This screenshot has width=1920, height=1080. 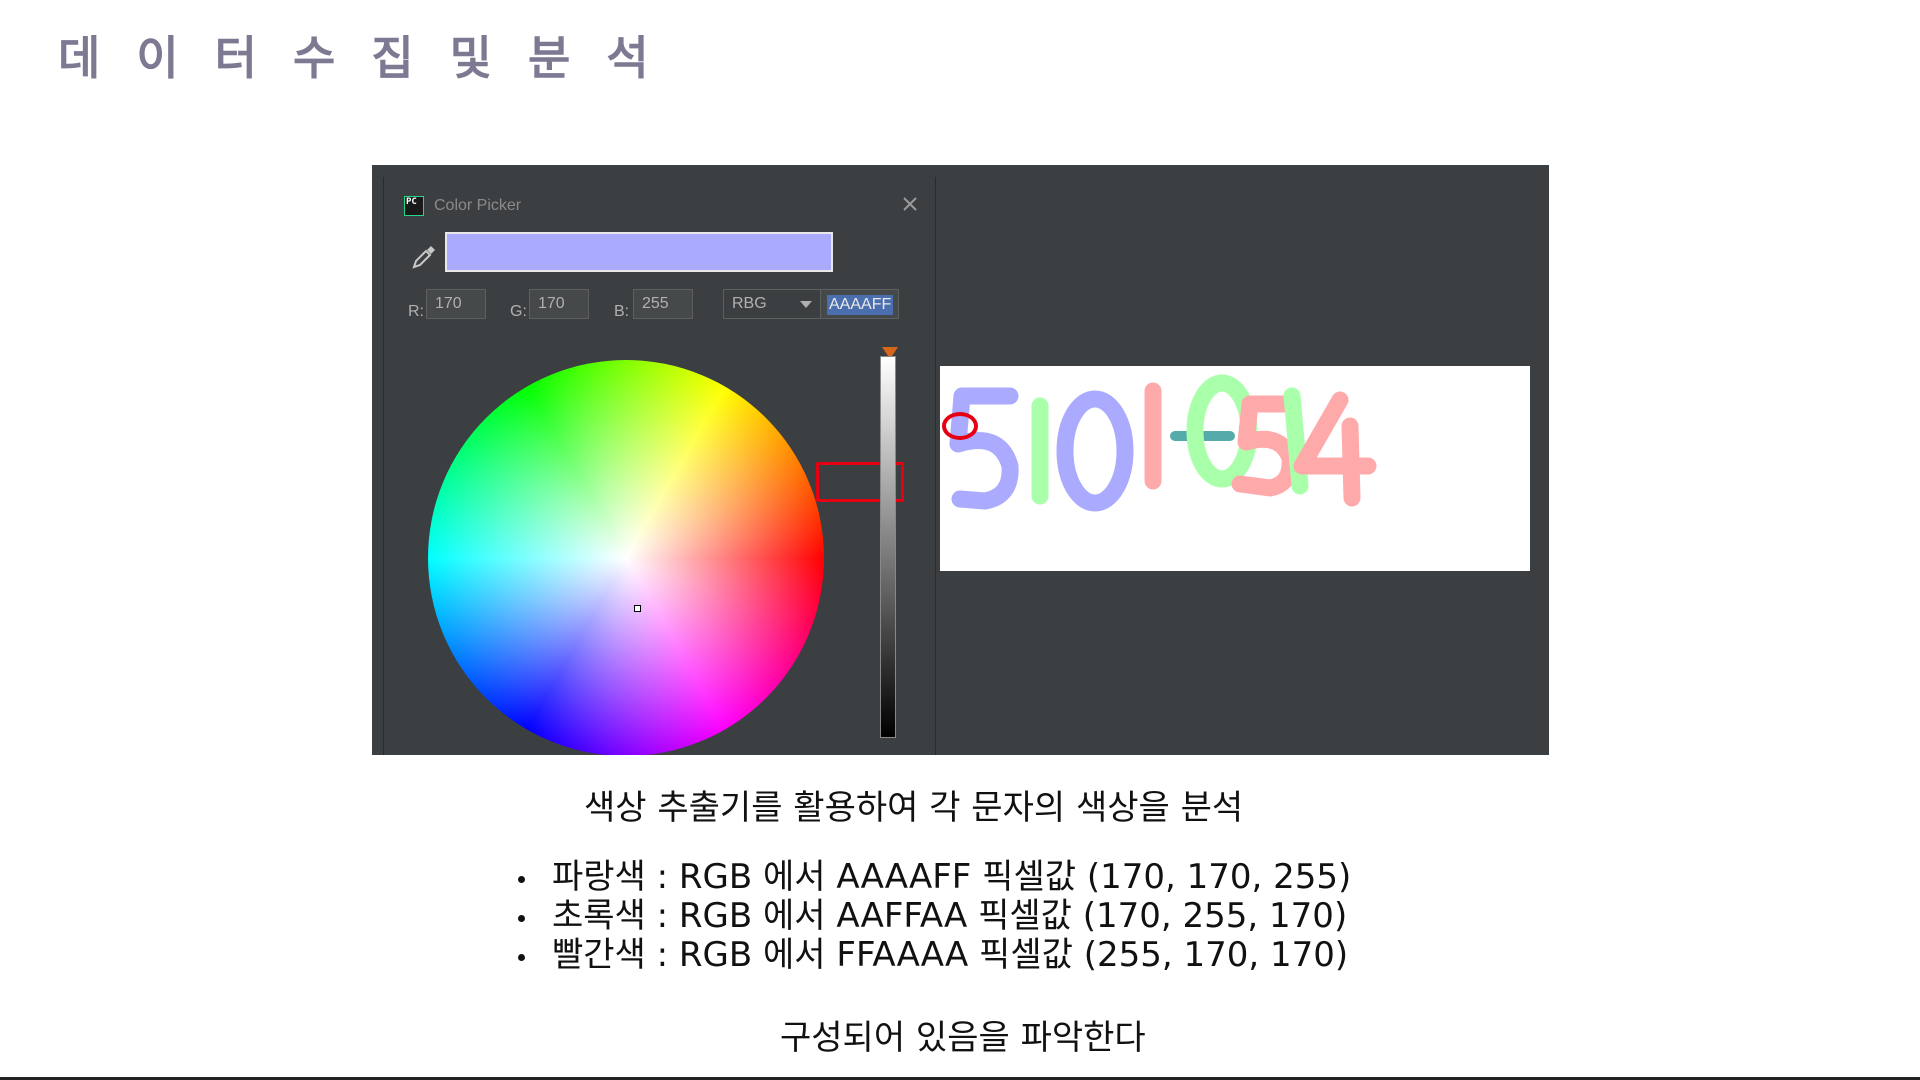 What do you see at coordinates (888, 547) in the screenshot?
I see `brightness-slider` at bounding box center [888, 547].